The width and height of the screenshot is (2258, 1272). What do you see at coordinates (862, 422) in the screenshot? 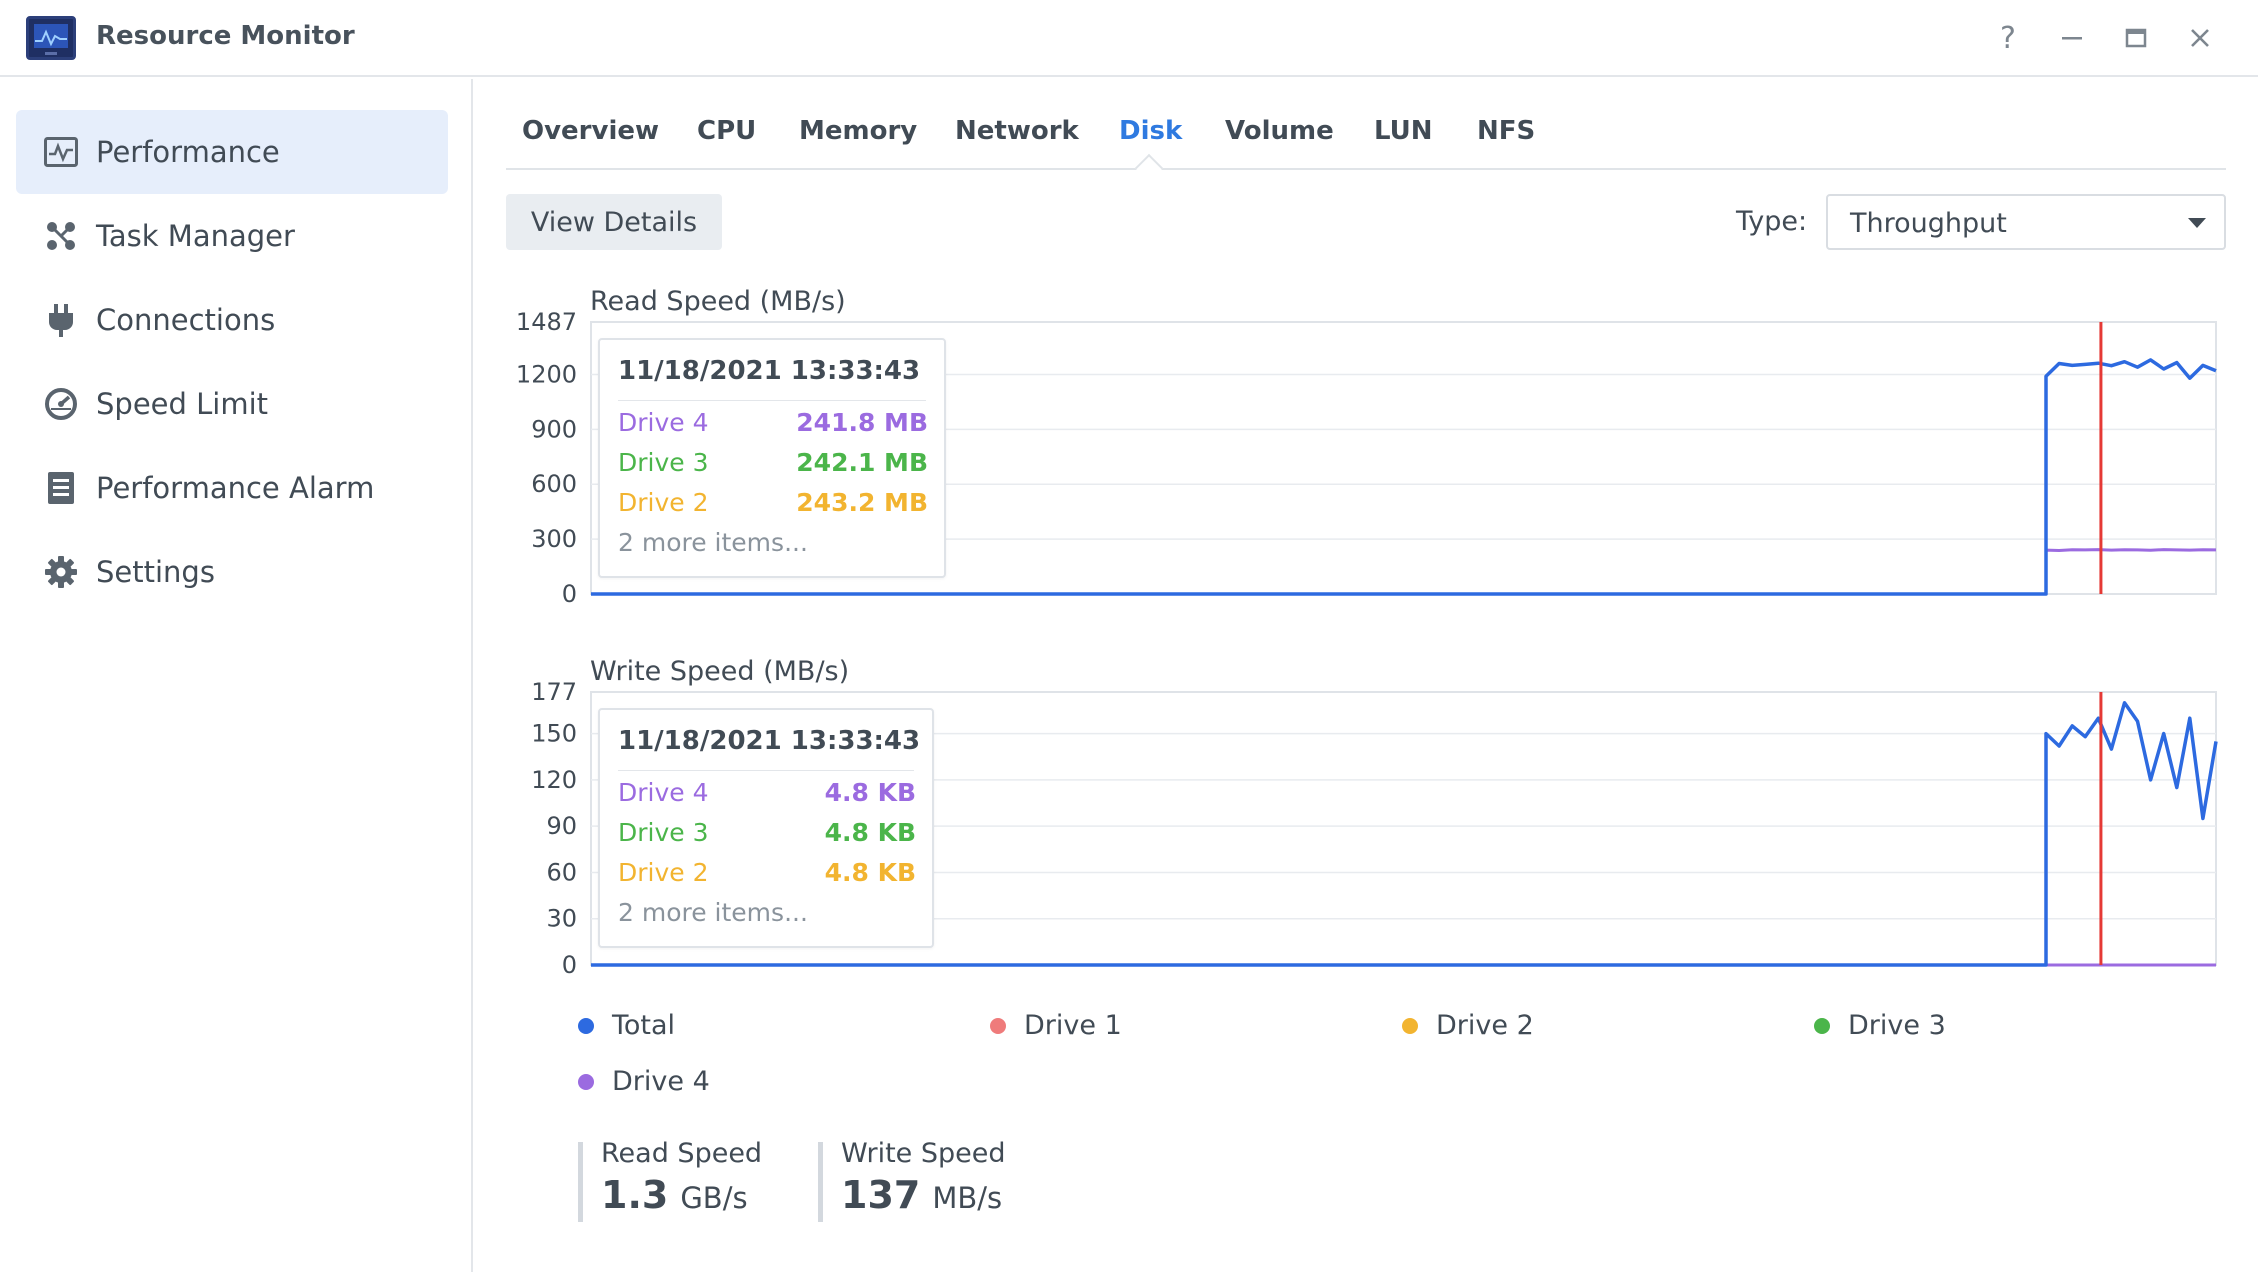
I see `tooltip-row-value: 241.8 MB` at bounding box center [862, 422].